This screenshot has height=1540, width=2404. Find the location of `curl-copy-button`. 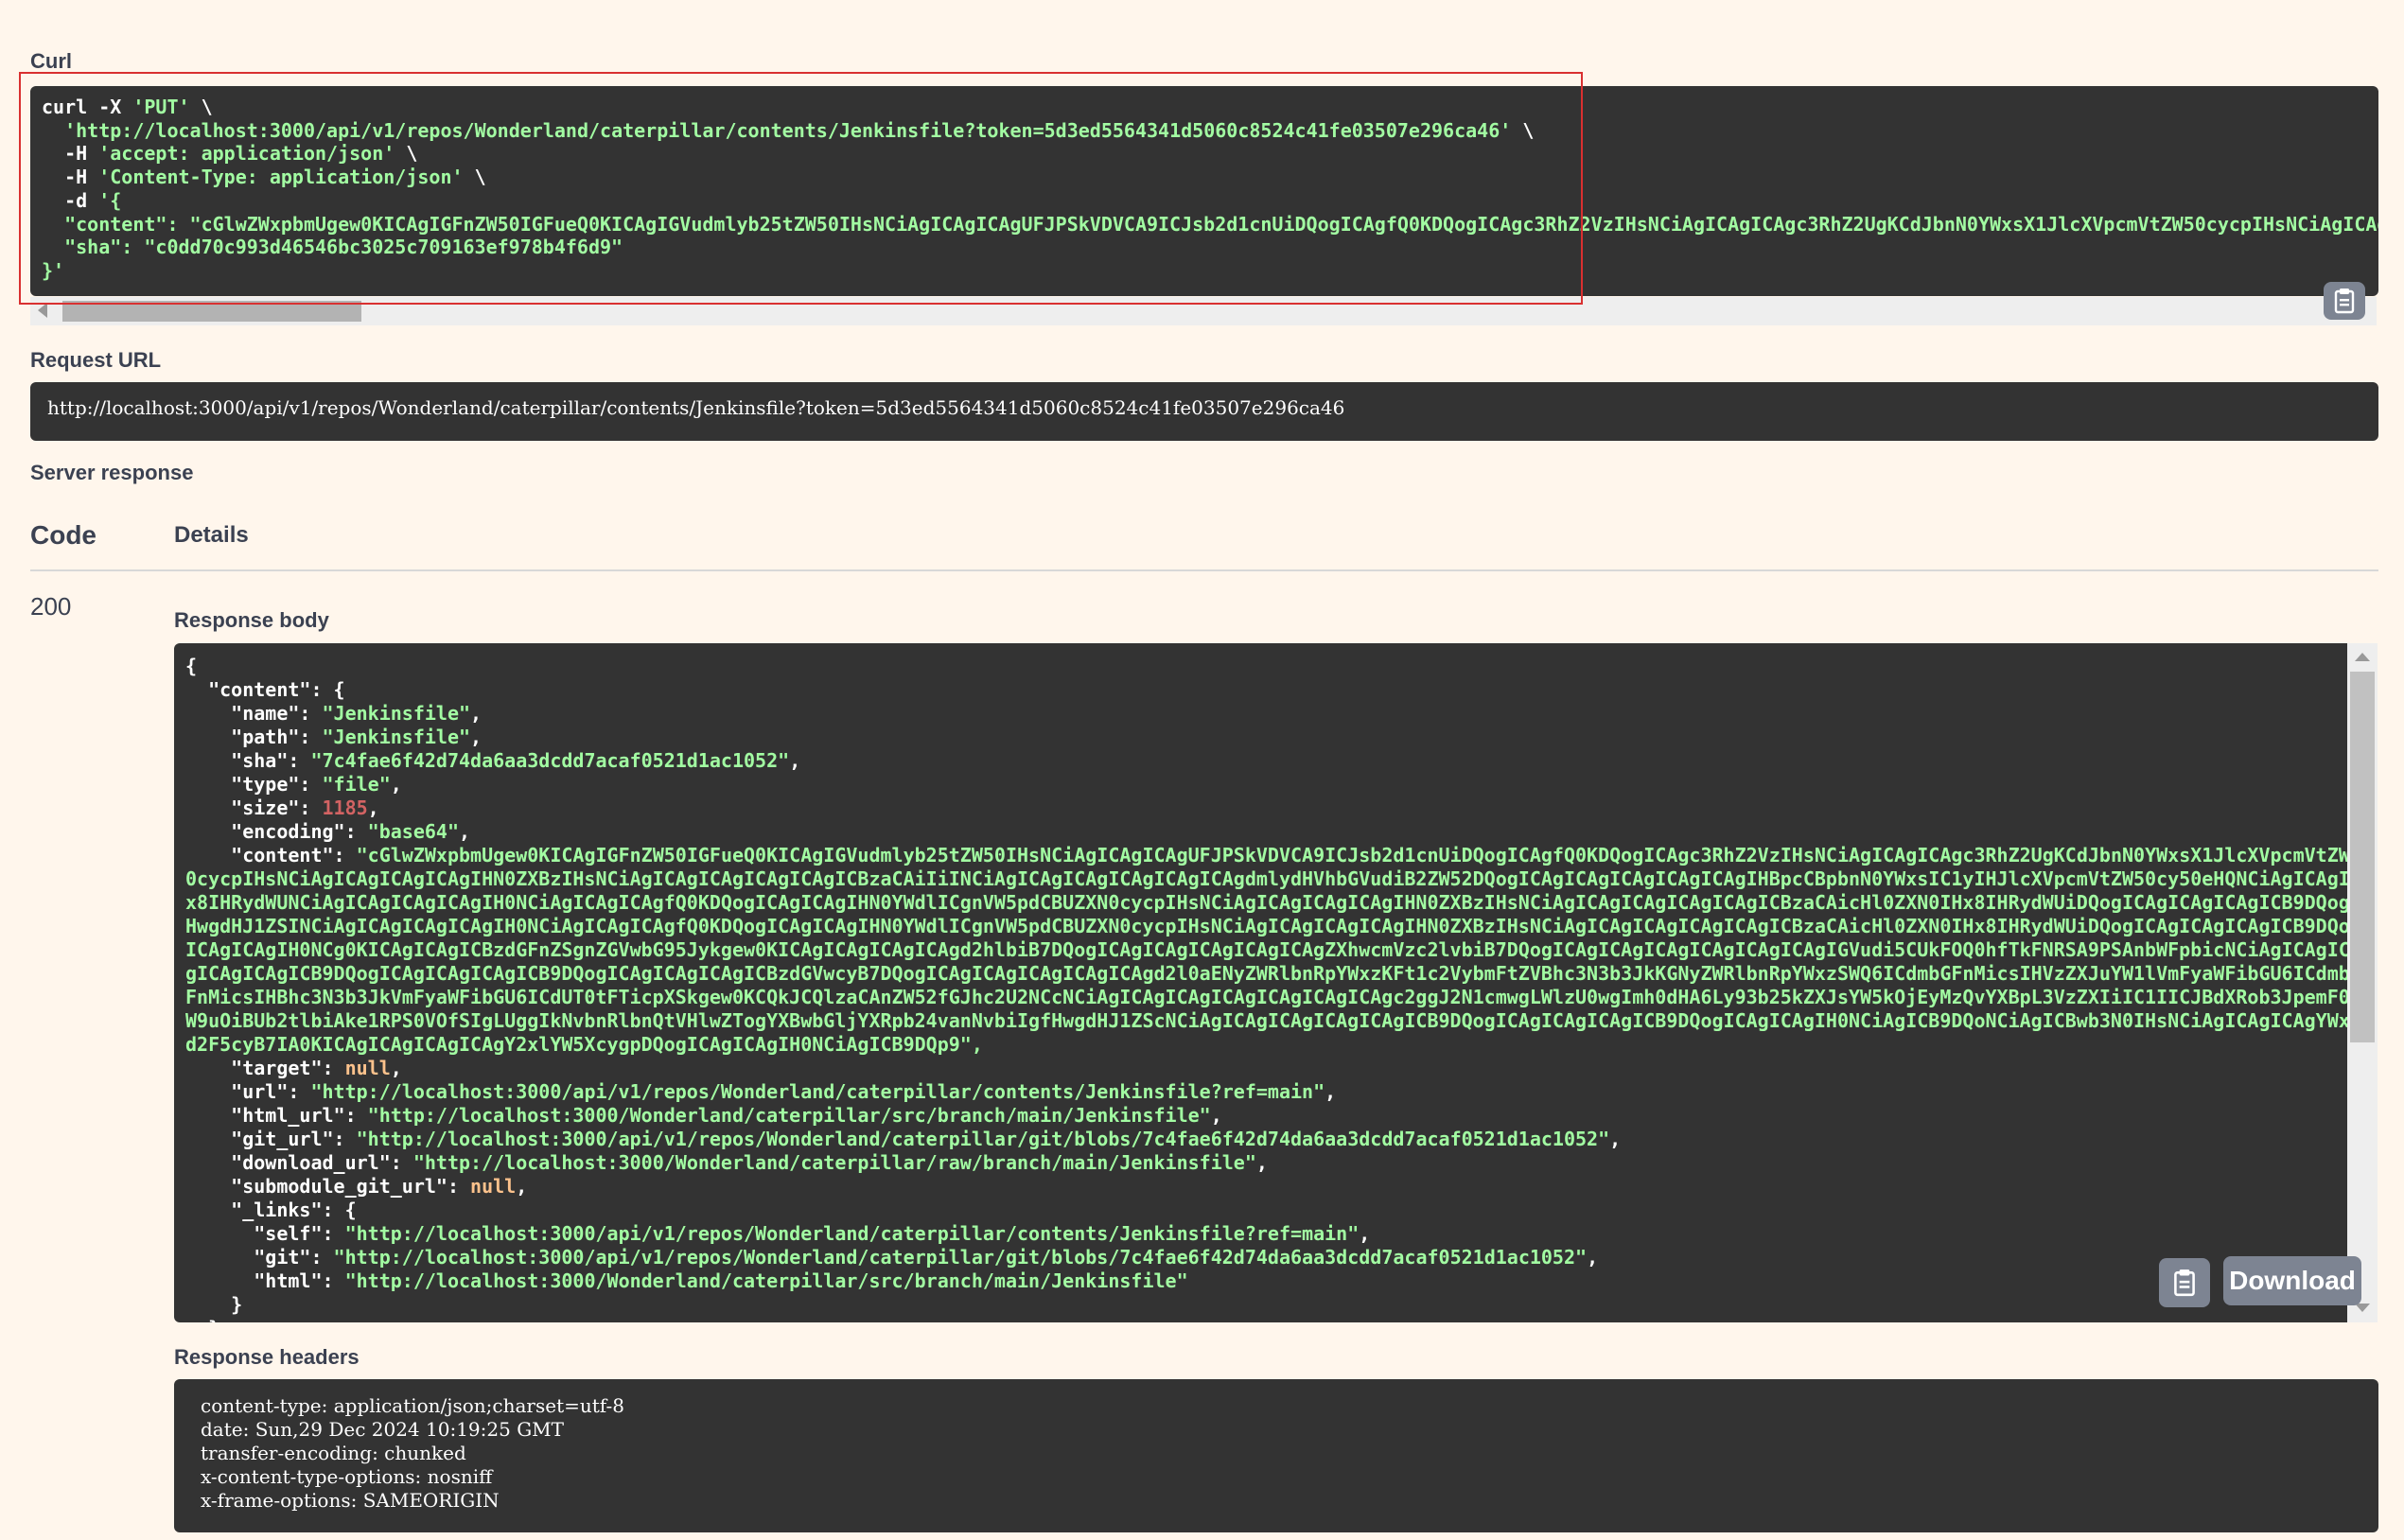

curl-copy-button is located at coordinates (2344, 301).